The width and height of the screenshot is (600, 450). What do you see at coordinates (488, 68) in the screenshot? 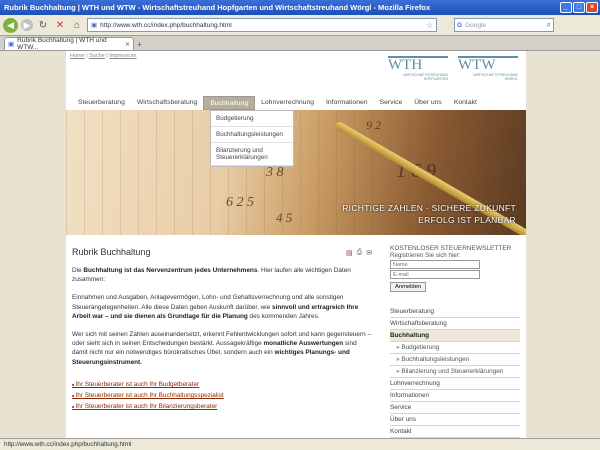
I see `wtw-logo: WTW WIRTSCHAFTSTREUHAND WÖRGL` at bounding box center [488, 68].